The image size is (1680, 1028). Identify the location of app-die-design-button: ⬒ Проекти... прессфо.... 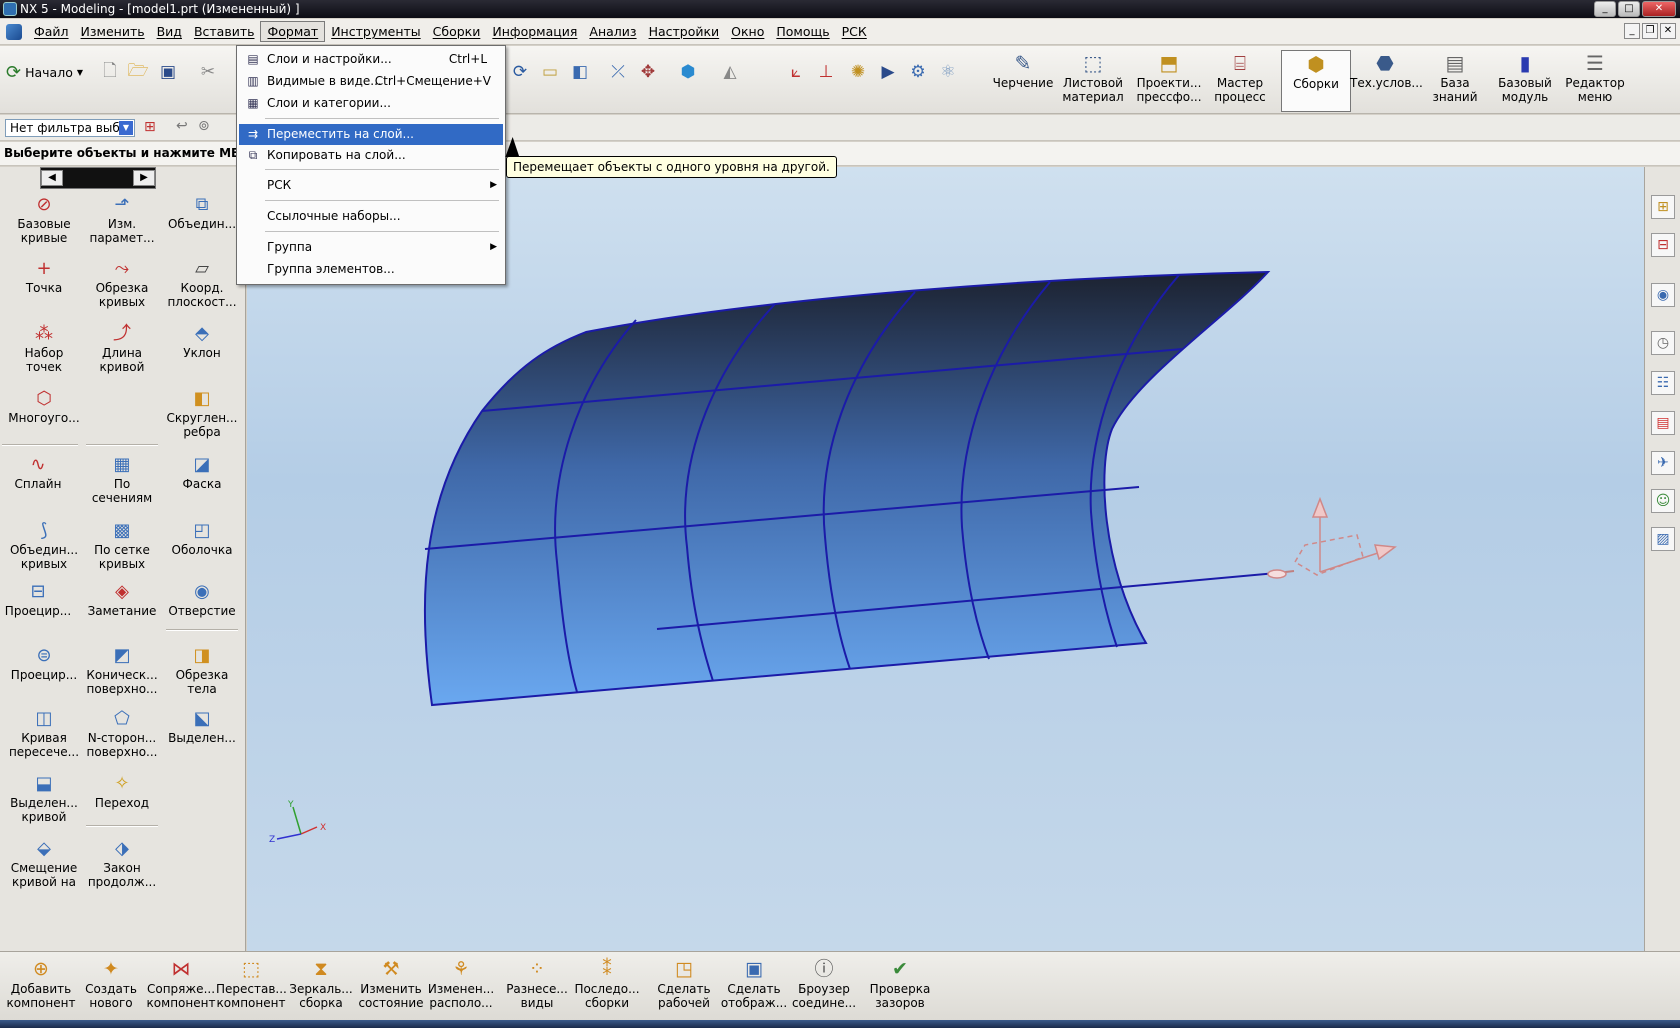
(1169, 81).